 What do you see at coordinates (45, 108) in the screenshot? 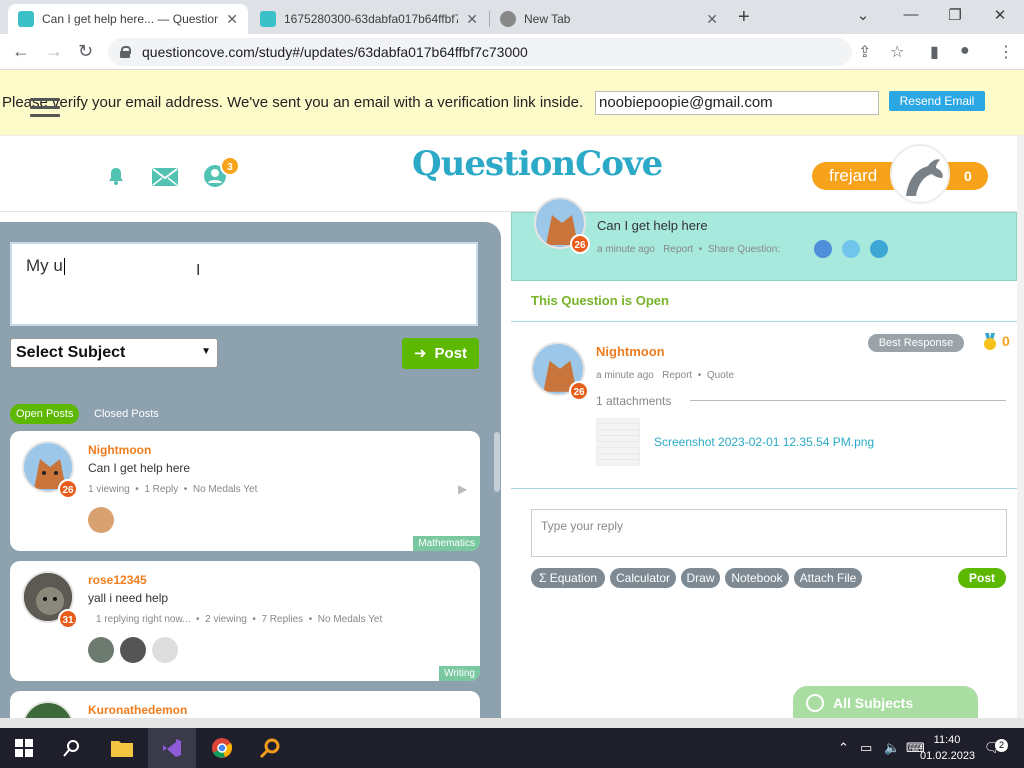
I see `hamburger-menu-icon` at bounding box center [45, 108].